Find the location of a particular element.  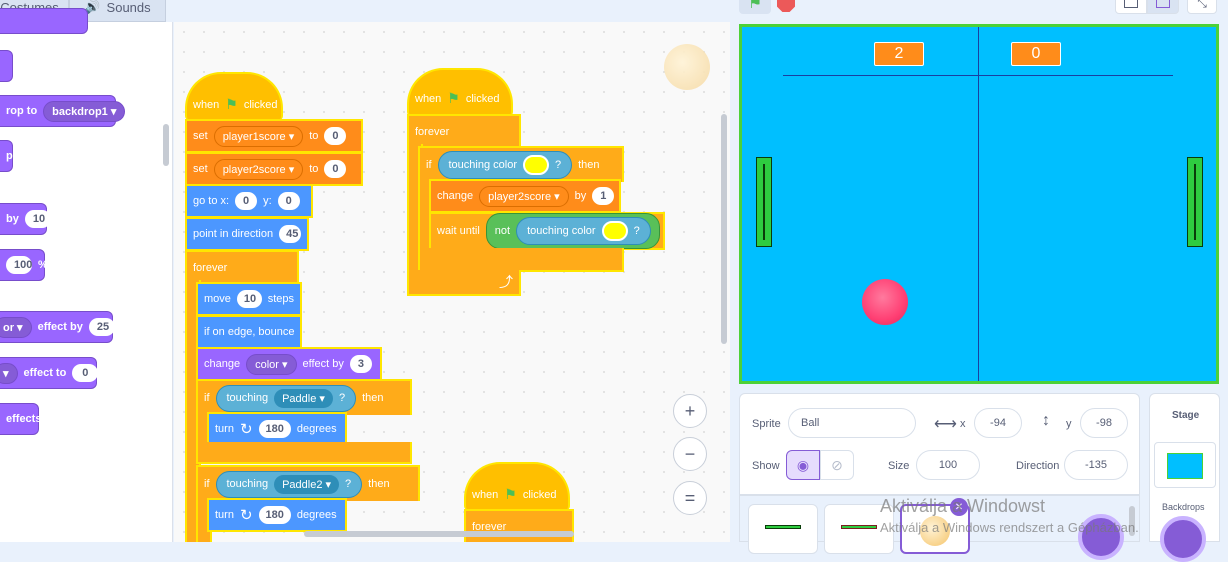

green-flag-button: ⚑ is located at coordinates (755, 7).